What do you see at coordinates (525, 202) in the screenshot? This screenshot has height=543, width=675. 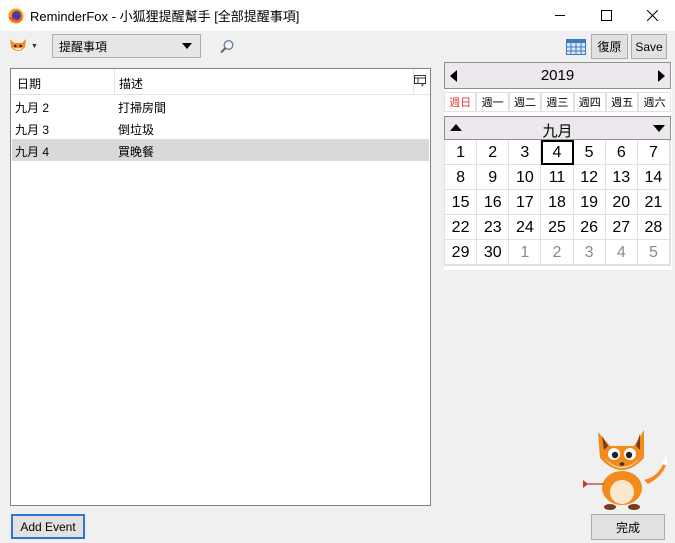 I see `calendar-day: 17` at bounding box center [525, 202].